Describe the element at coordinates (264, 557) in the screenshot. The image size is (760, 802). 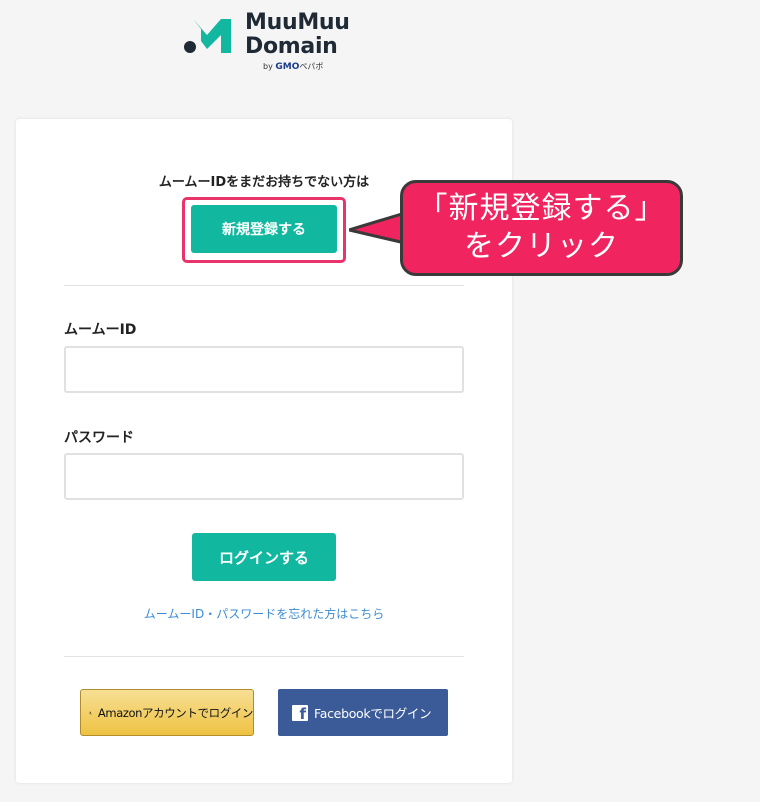
I see `login-button: ログインする` at that location.